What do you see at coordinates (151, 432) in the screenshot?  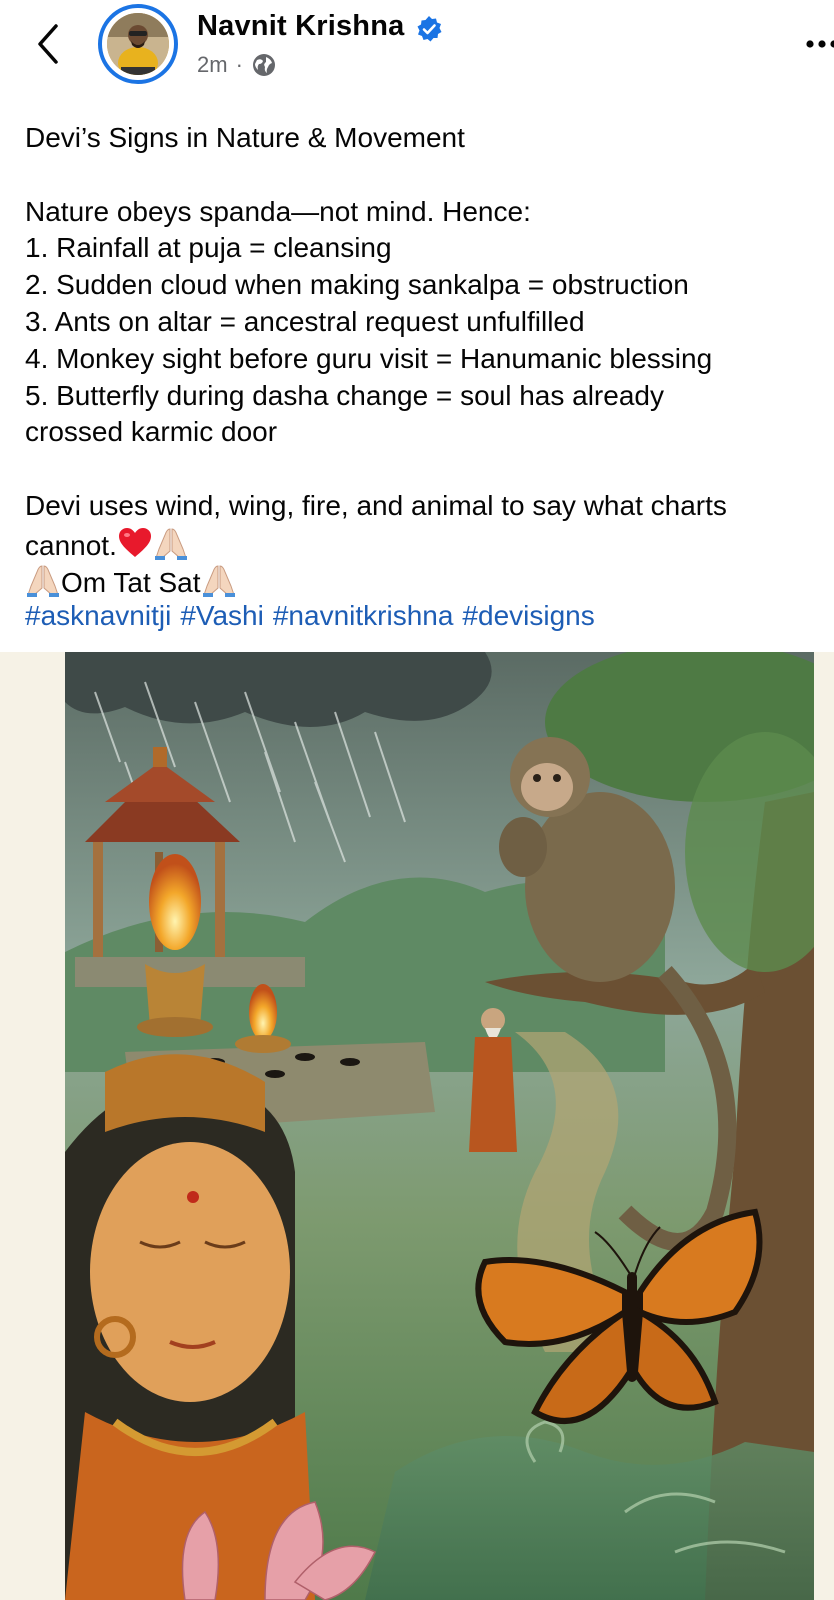 I see `list-item: crossed karmic door` at bounding box center [151, 432].